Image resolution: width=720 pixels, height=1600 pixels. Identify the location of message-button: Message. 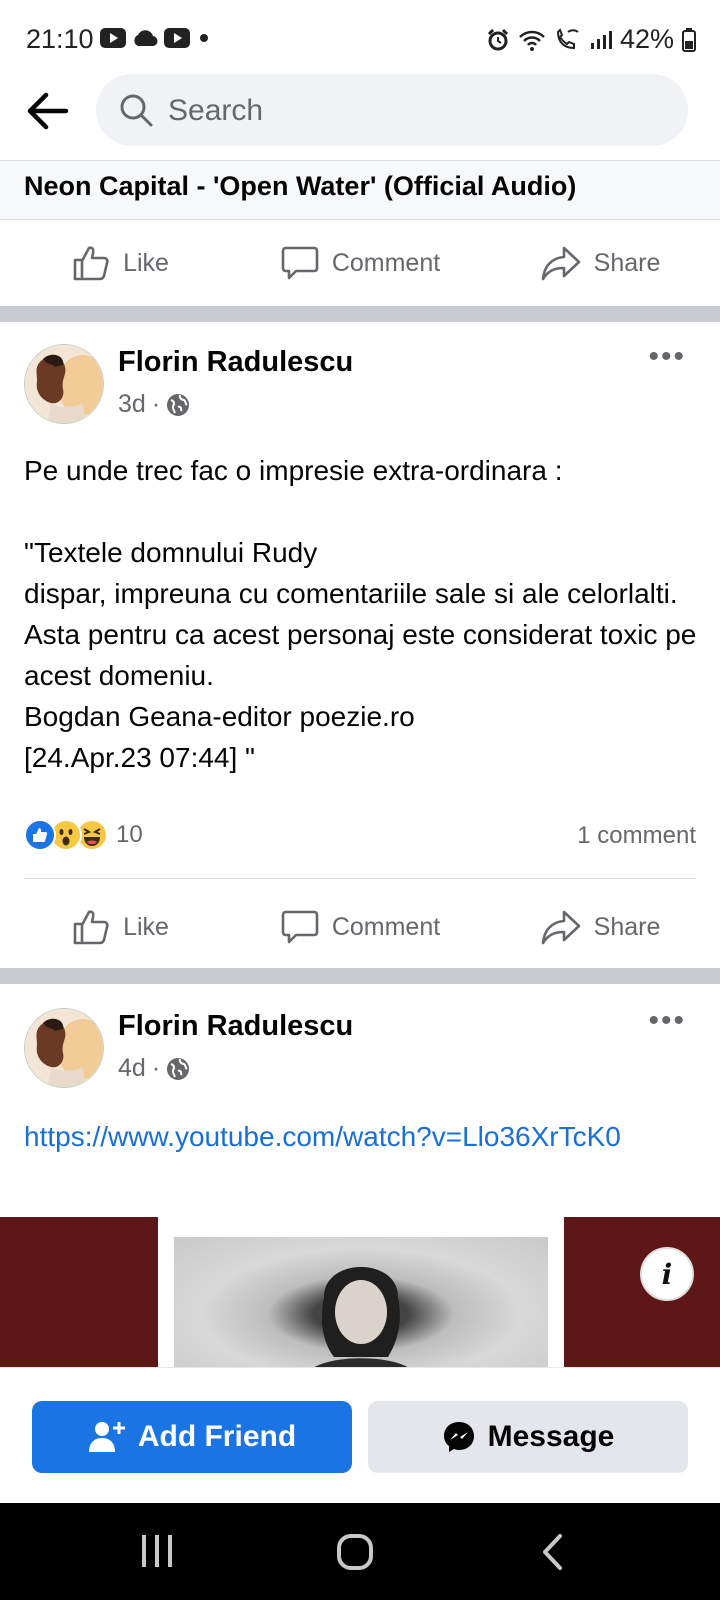
(528, 1437).